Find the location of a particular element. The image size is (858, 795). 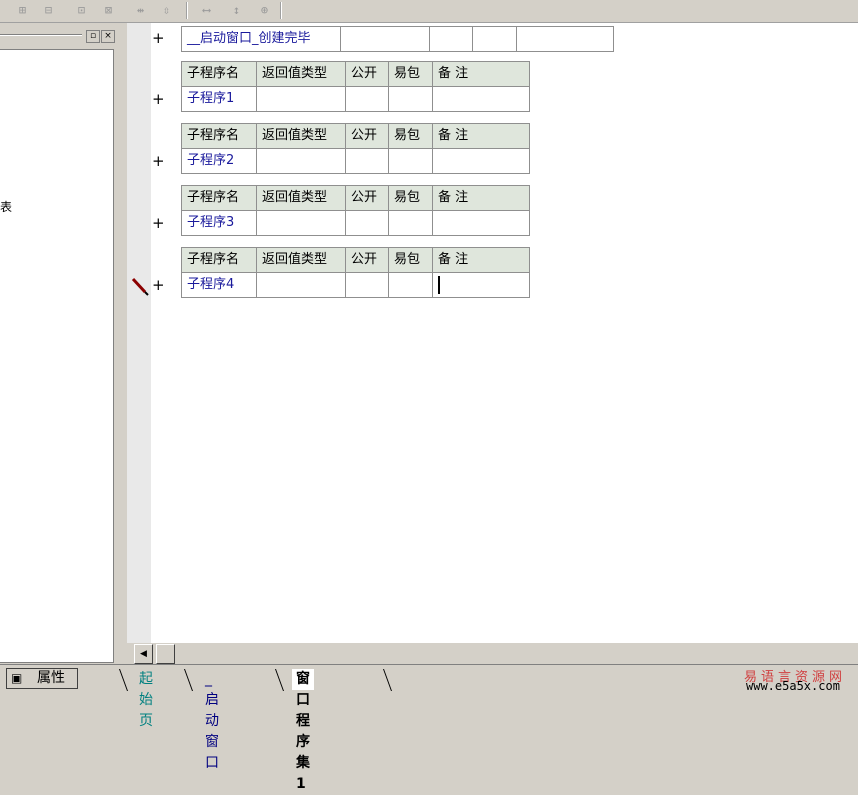

table-row: __启动窗口_创建完毕 is located at coordinates (397, 39).